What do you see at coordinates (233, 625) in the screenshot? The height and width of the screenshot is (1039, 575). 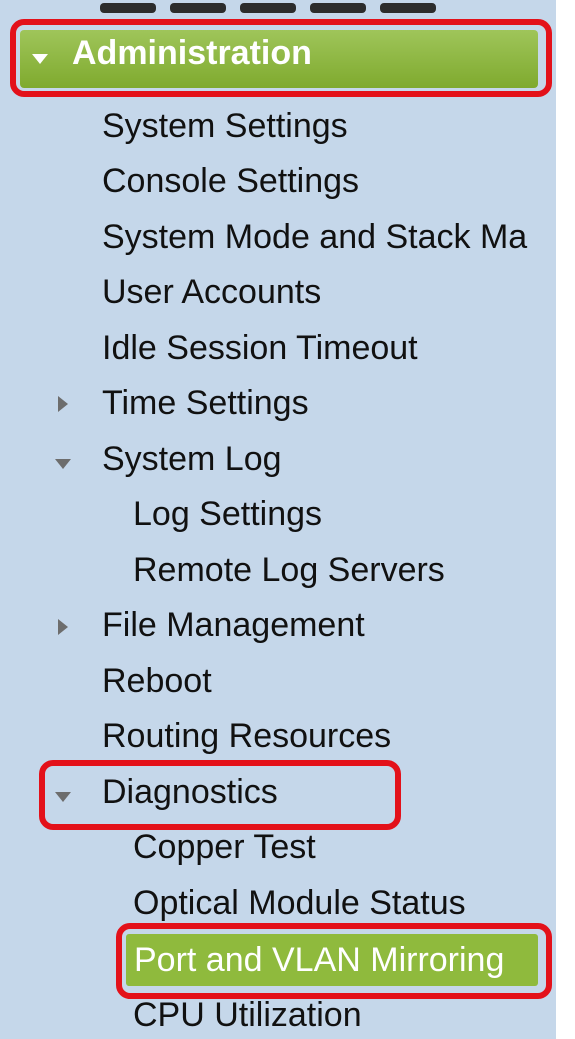 I see `nav-item-file-management: File Management` at bounding box center [233, 625].